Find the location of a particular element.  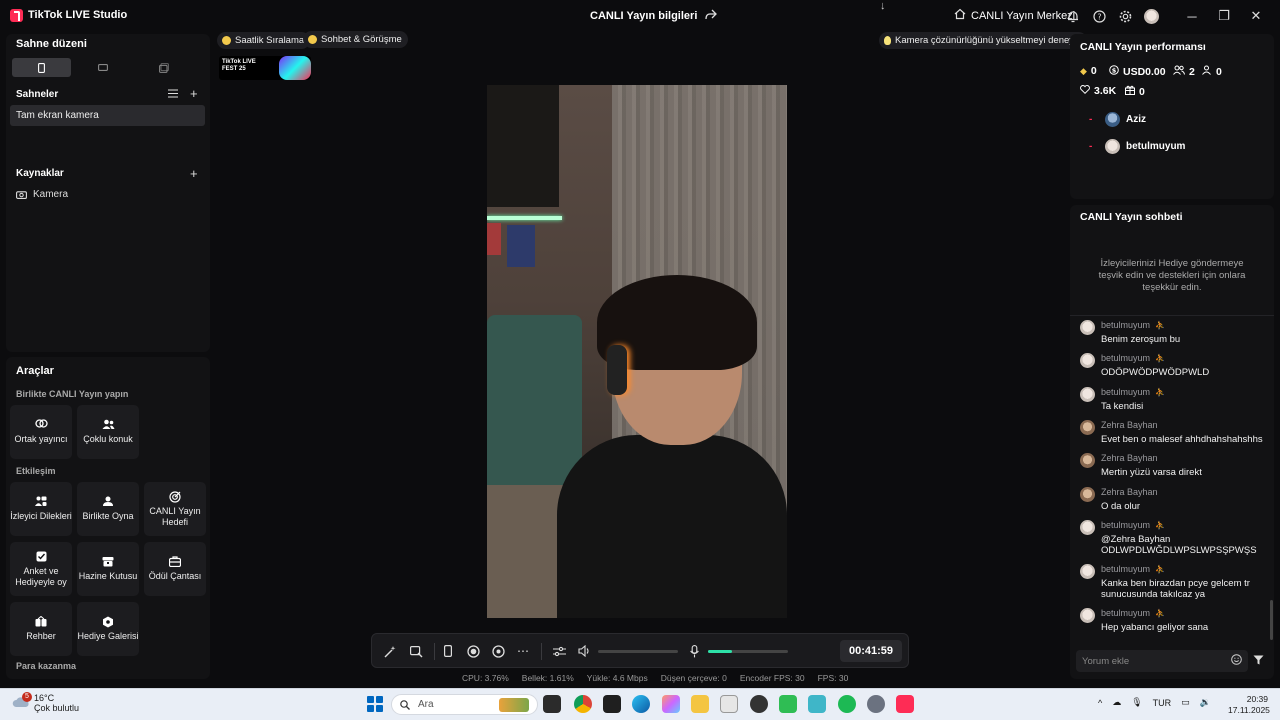

live-center-button: CANLI Yayın Merkezi is located at coordinates (1014, 15).